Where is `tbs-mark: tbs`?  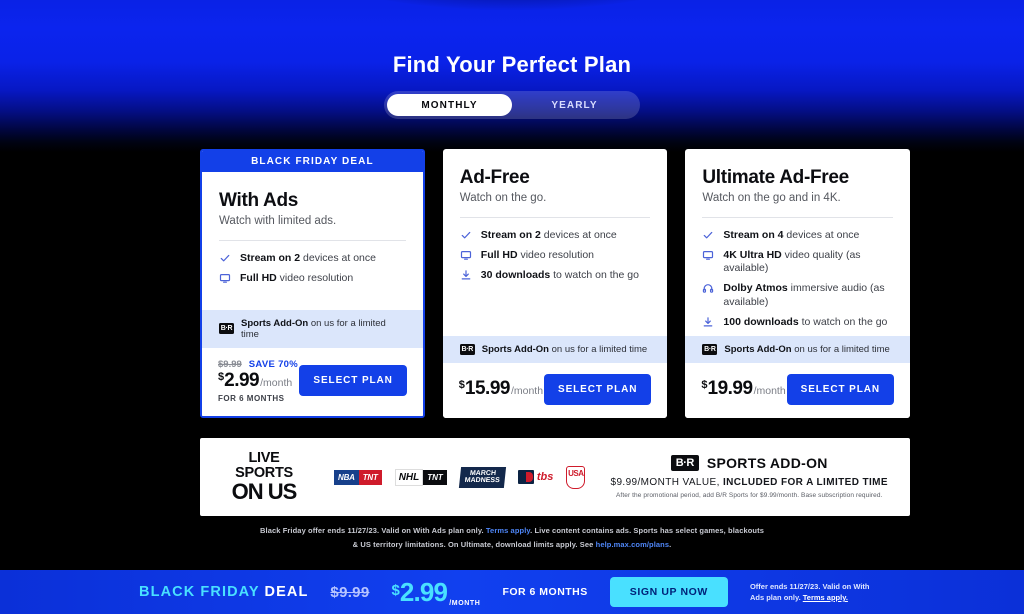 tbs-mark: tbs is located at coordinates (545, 477).